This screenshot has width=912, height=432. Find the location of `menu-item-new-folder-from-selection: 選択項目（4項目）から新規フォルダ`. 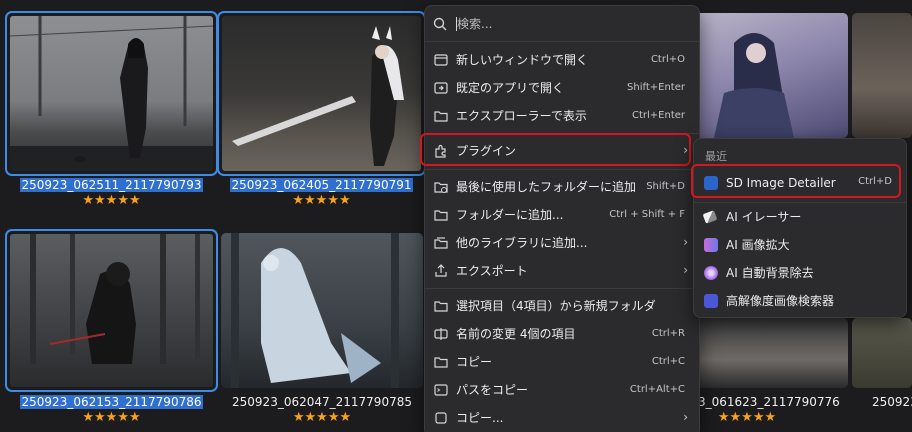

menu-item-new-folder-from-selection: 選択項目（4項目）から新規フォルダ is located at coordinates (562, 306).